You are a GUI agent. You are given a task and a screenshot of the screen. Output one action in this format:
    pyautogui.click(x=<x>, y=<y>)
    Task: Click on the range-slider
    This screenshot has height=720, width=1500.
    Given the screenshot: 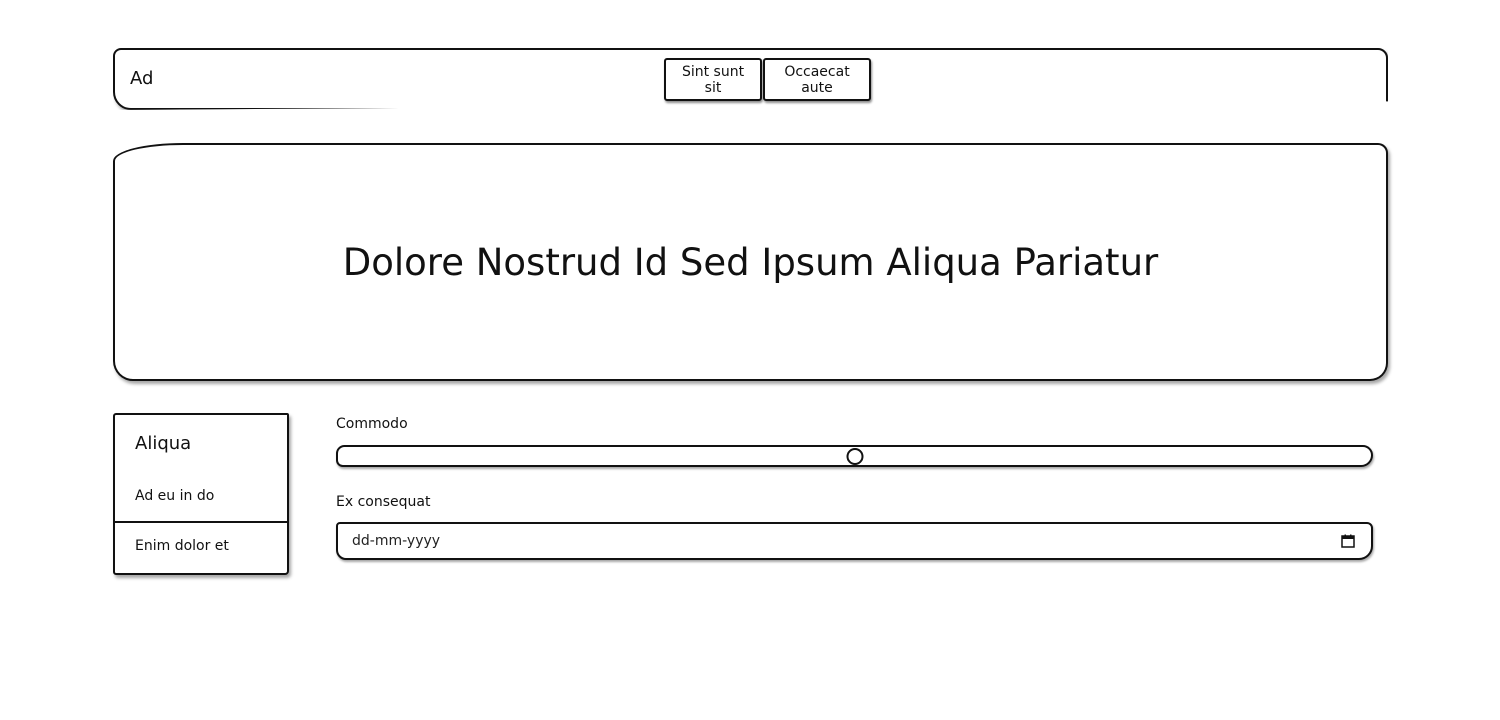 What is the action you would take?
    pyautogui.click(x=854, y=456)
    